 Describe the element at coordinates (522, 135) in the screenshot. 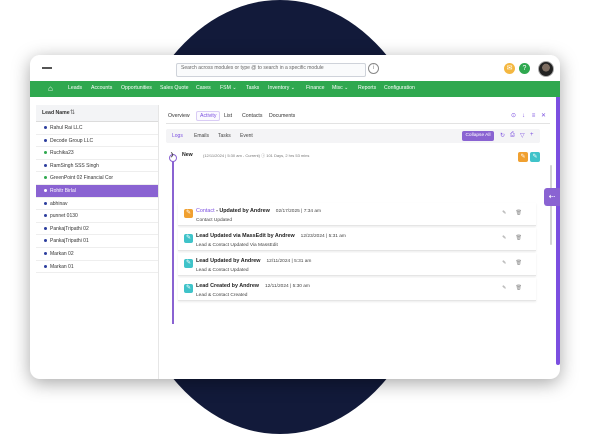

I see `filter-icon: ▽` at that location.